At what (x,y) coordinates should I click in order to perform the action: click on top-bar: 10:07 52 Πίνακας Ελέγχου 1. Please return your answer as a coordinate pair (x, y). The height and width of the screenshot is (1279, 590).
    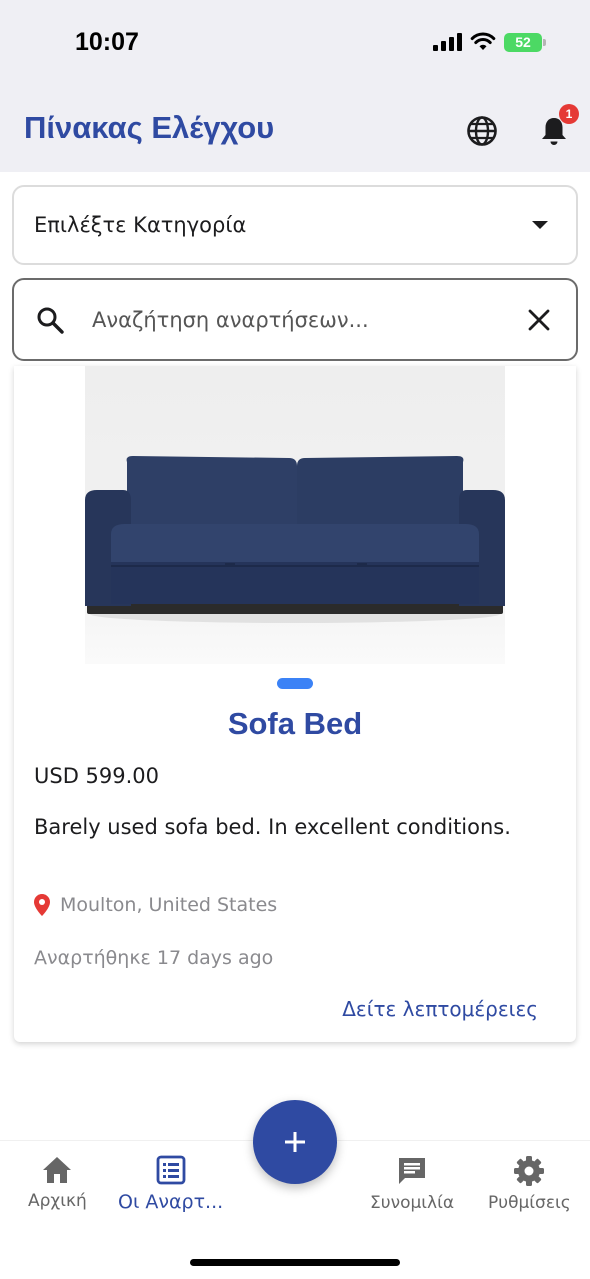
    Looking at the image, I should click on (295, 86).